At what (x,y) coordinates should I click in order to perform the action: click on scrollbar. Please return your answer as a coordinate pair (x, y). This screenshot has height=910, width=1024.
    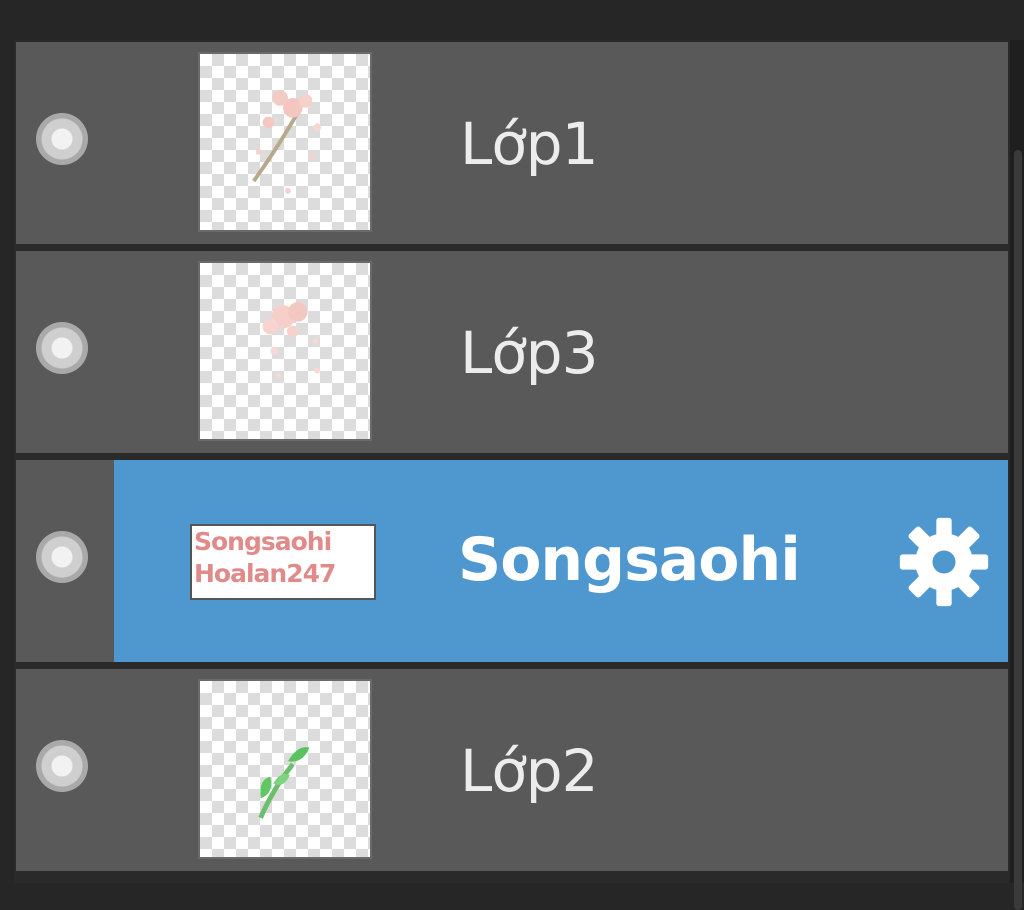
    Looking at the image, I should click on (1017, 475).